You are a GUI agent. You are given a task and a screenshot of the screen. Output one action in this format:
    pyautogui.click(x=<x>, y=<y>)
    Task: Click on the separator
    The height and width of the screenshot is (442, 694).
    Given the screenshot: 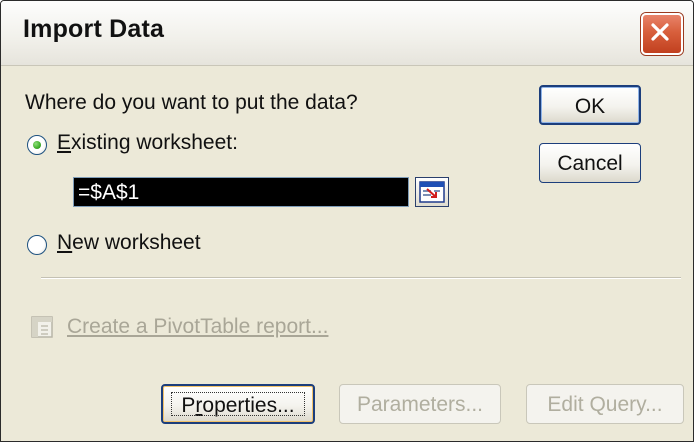 What is the action you would take?
    pyautogui.click(x=361, y=278)
    